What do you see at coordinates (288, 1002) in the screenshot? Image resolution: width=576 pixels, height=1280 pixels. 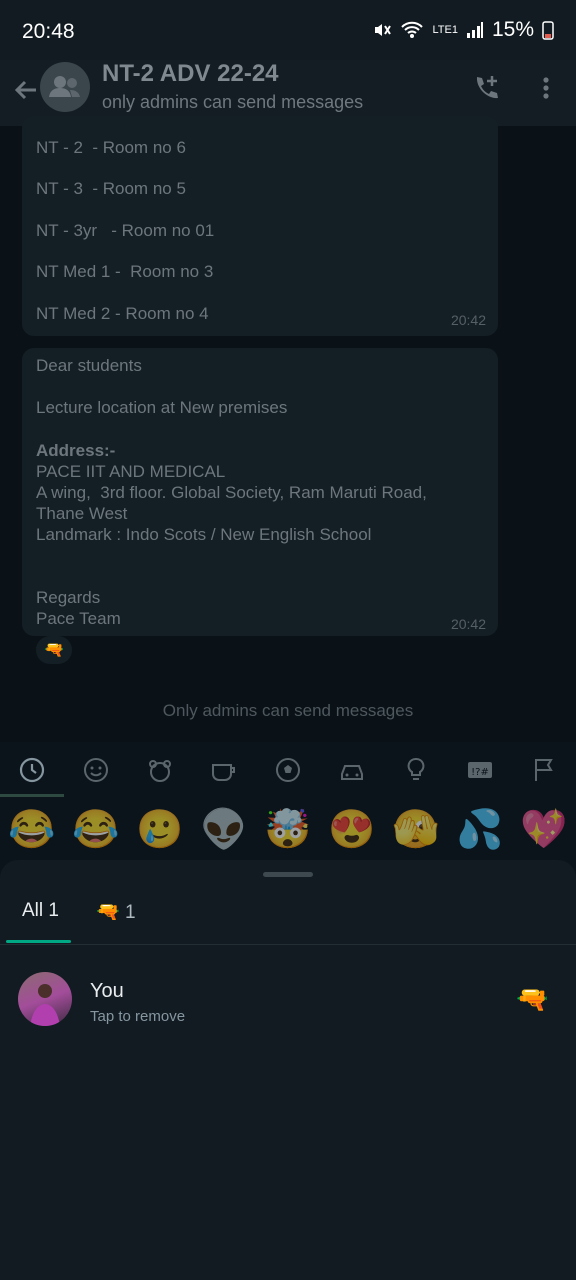 I see `reaction-user-row: You Tap to remove 🔫` at bounding box center [288, 1002].